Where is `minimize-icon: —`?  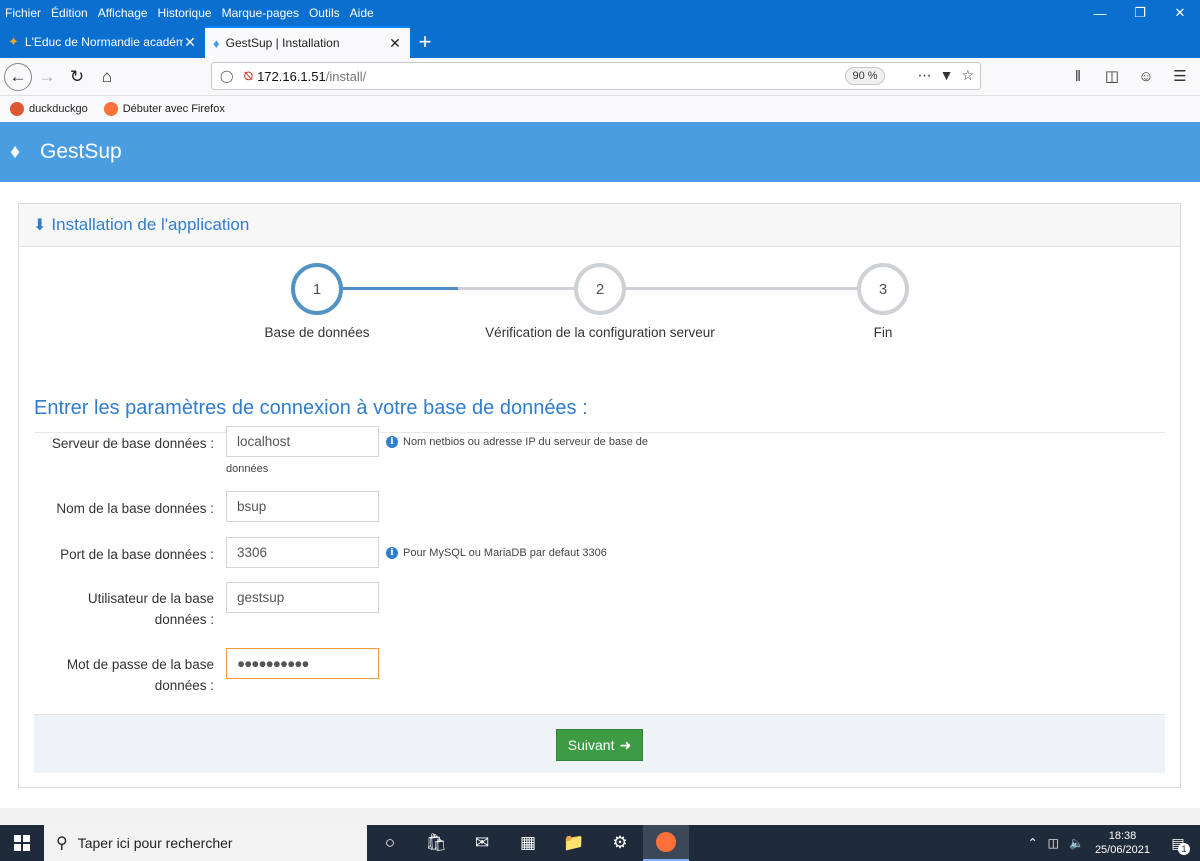
minimize-icon: — is located at coordinates (1100, 13).